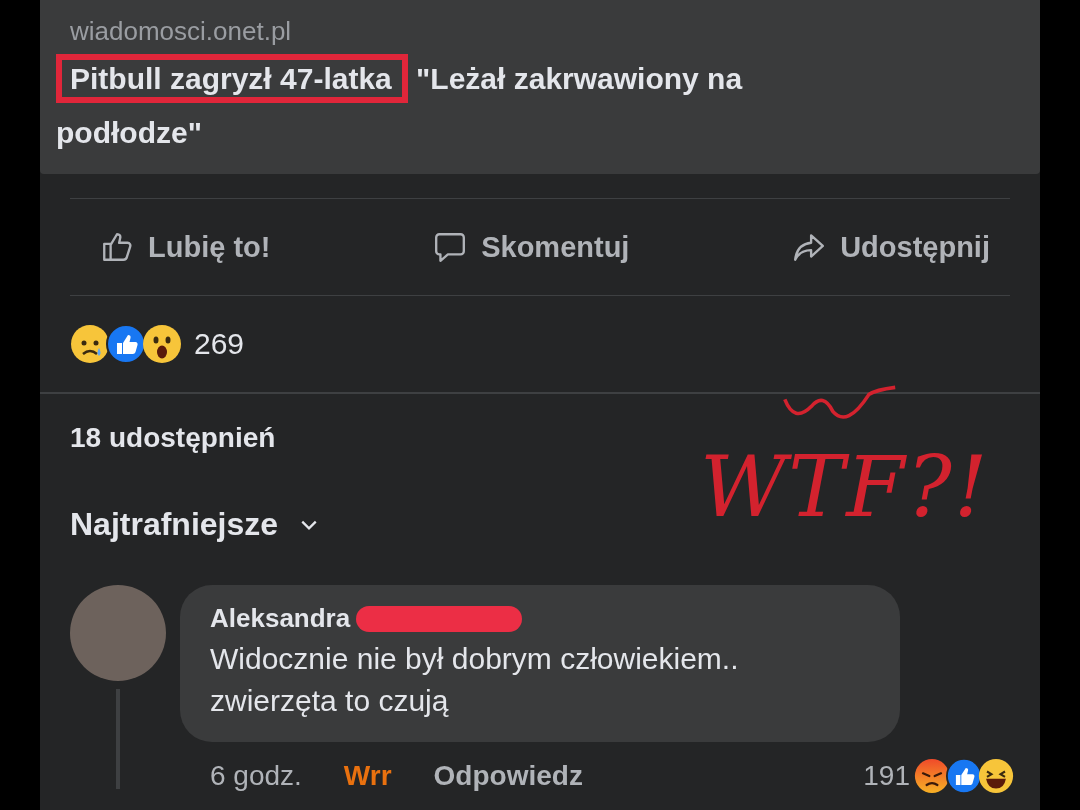 The width and height of the screenshot is (1080, 810). I want to click on thumbs-up-icon, so click(117, 247).